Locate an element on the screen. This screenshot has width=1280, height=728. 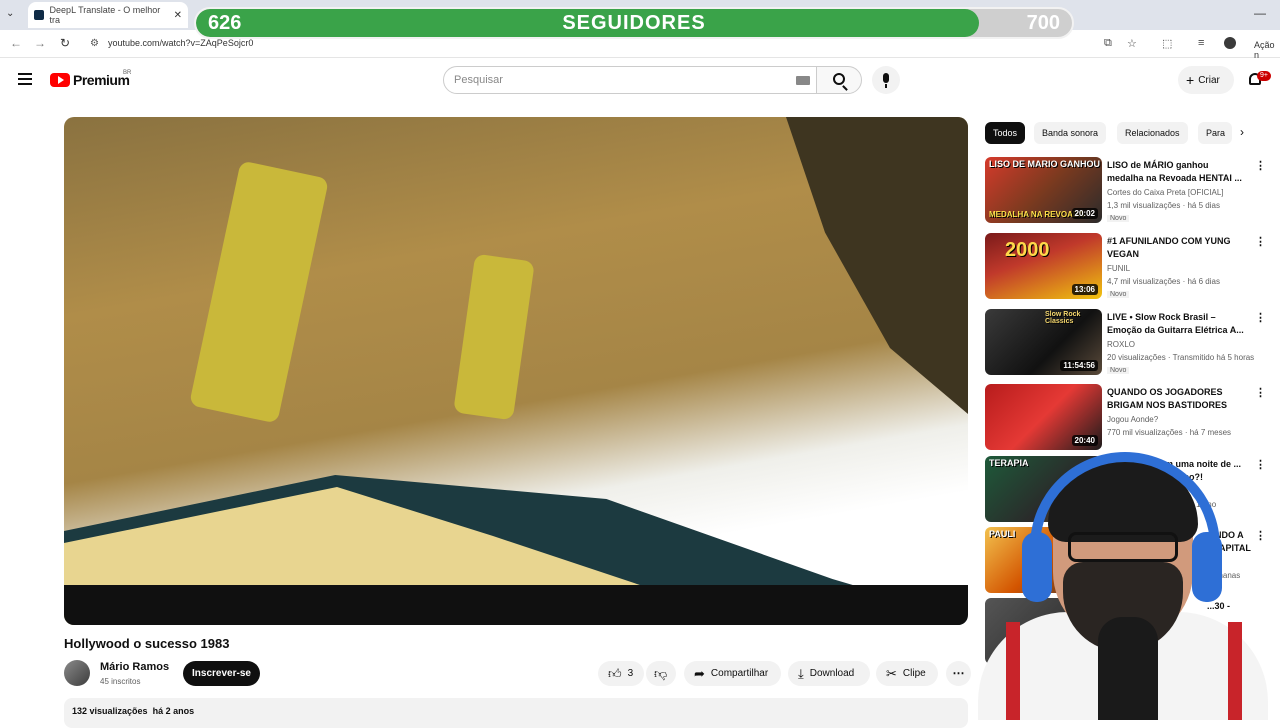
back-icon: ← is located at coordinates (16, 43).